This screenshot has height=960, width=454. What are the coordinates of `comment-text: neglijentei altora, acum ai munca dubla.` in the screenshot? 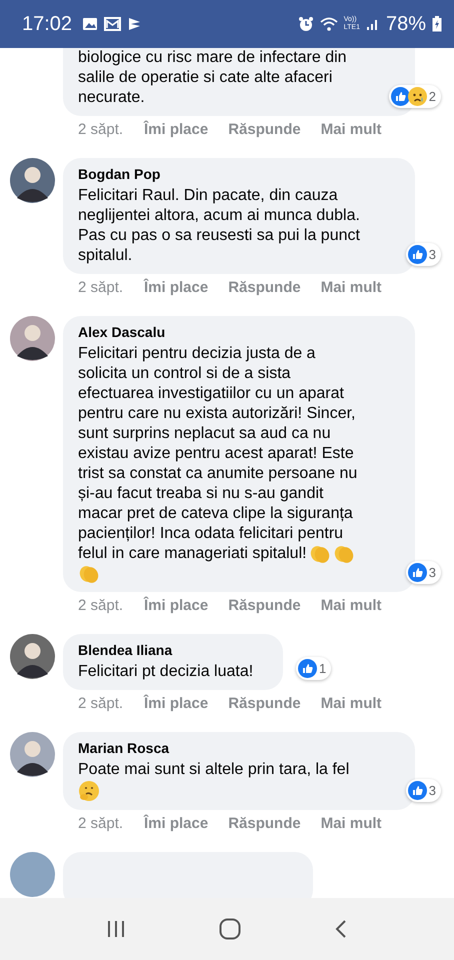 It's located at (219, 216).